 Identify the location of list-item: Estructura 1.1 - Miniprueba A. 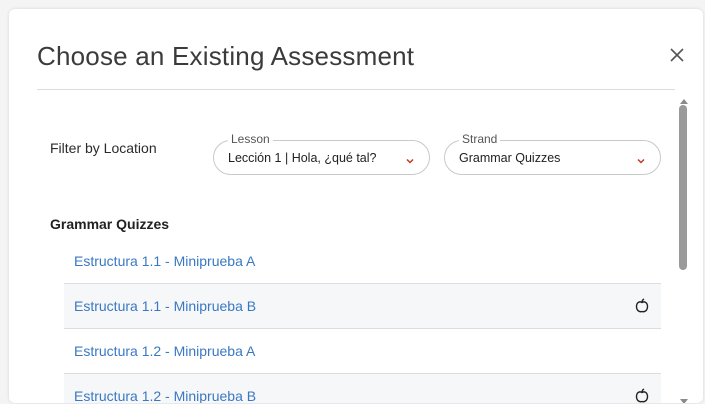
(362, 261).